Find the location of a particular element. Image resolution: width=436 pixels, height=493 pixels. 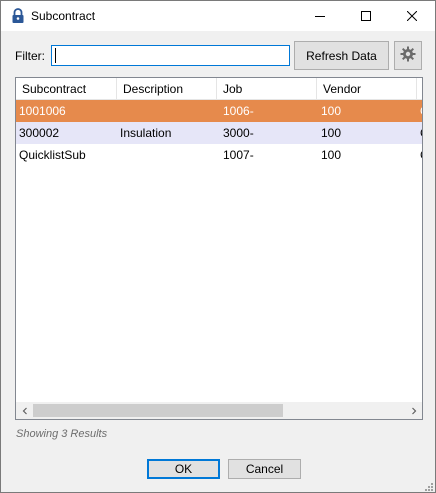

scroll-left-button is located at coordinates (24, 410).